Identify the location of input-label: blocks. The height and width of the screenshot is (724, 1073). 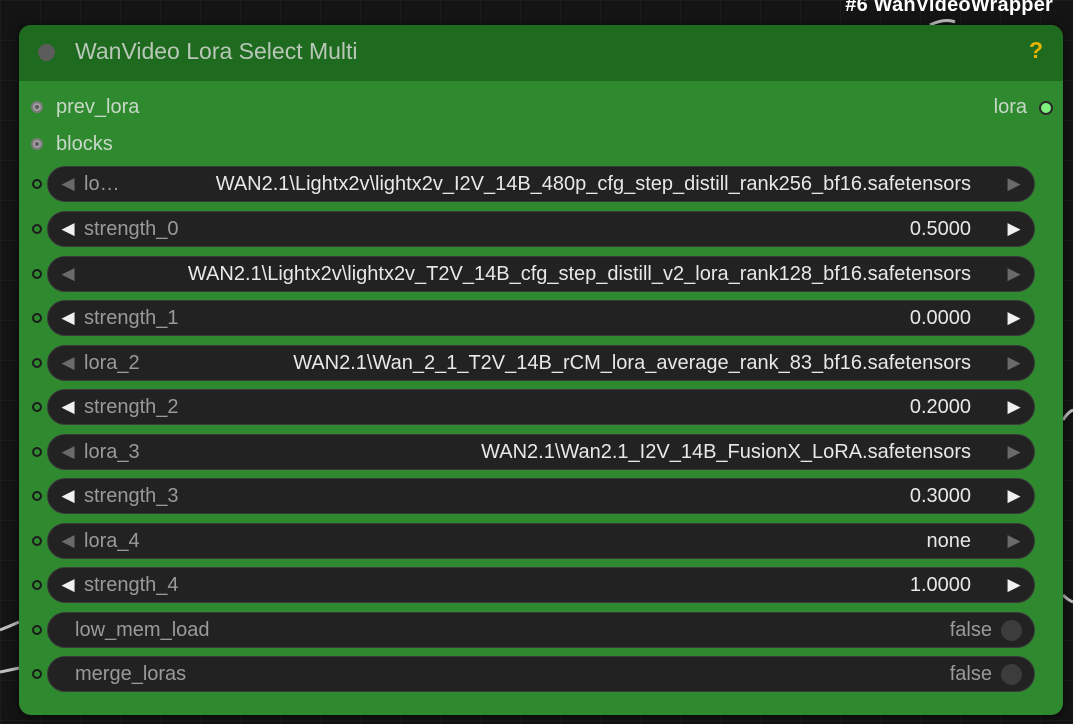
(84, 144).